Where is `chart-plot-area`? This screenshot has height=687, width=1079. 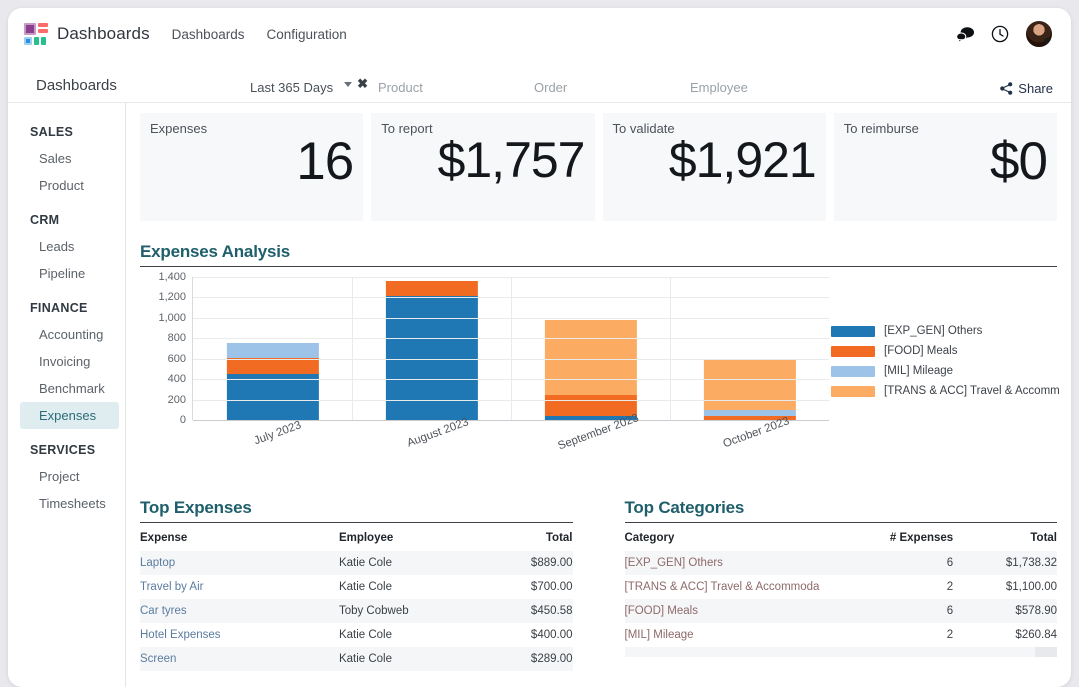 chart-plot-area is located at coordinates (510, 349).